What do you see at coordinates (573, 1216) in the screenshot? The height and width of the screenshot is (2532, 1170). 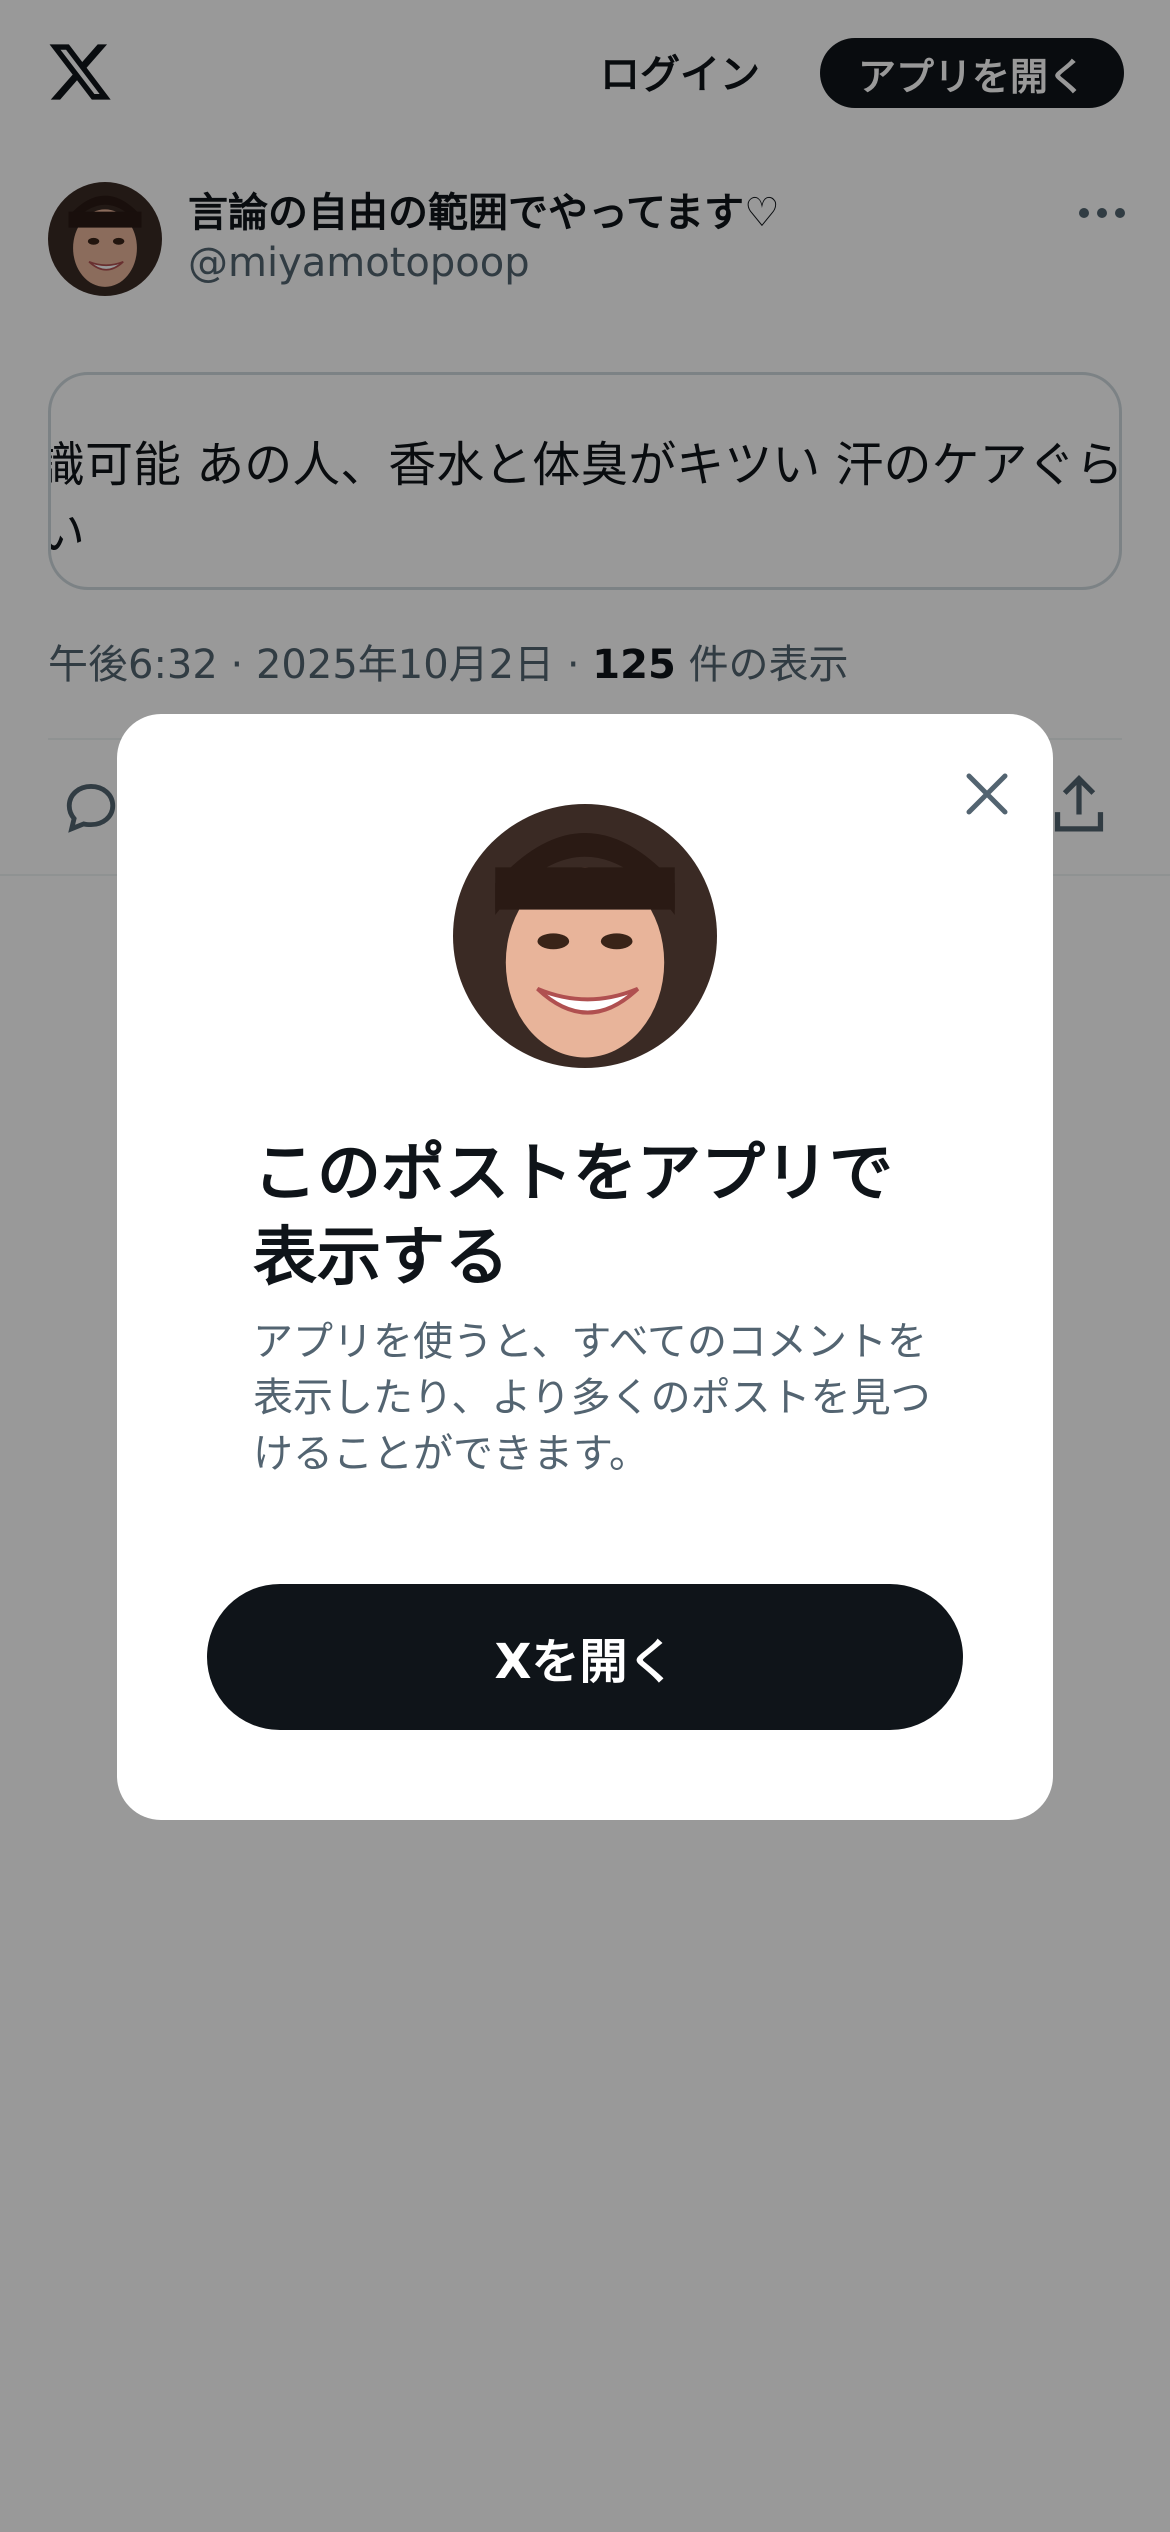 I see `dialog-title: このポストをアプリで表示する` at bounding box center [573, 1216].